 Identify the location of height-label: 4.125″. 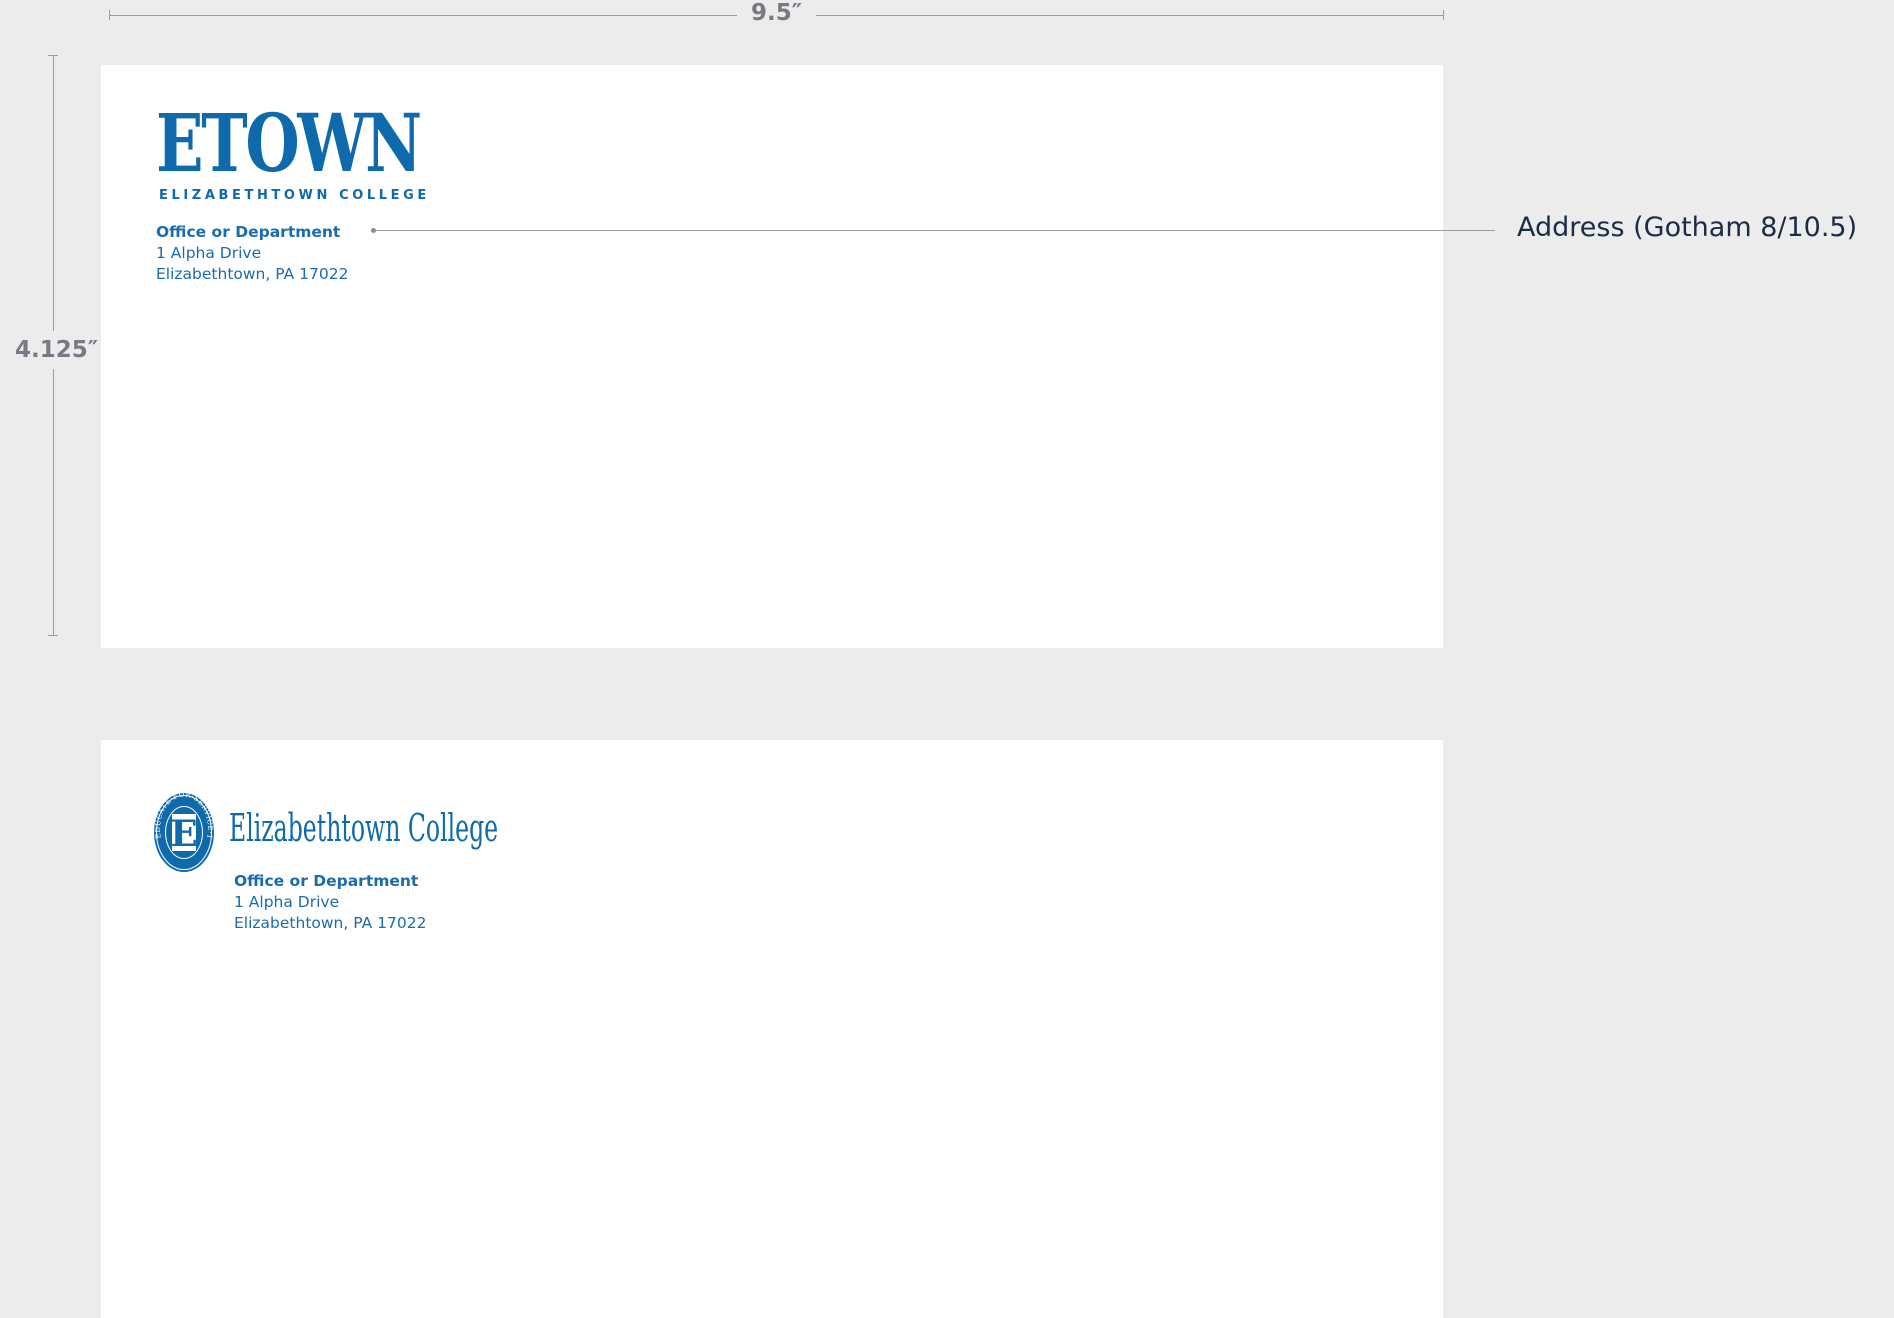
(57, 350).